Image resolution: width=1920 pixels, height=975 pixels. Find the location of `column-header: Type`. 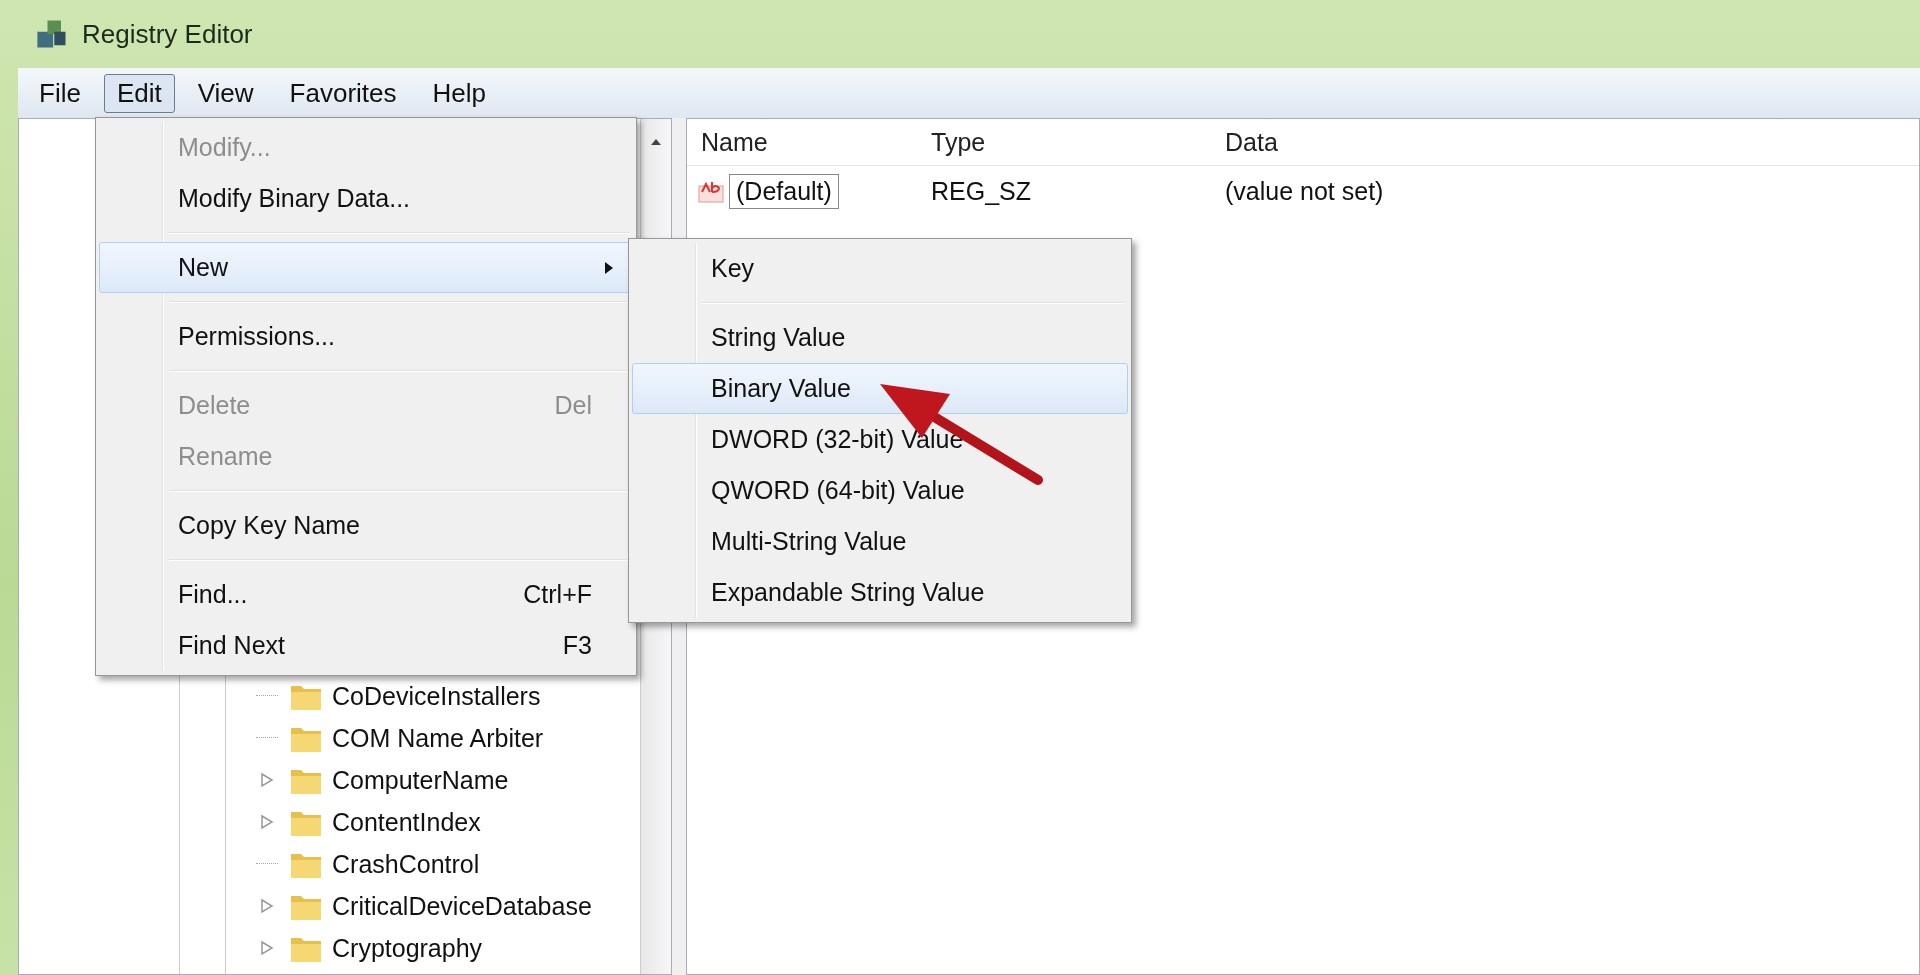

column-header: Type is located at coordinates (1064, 142).